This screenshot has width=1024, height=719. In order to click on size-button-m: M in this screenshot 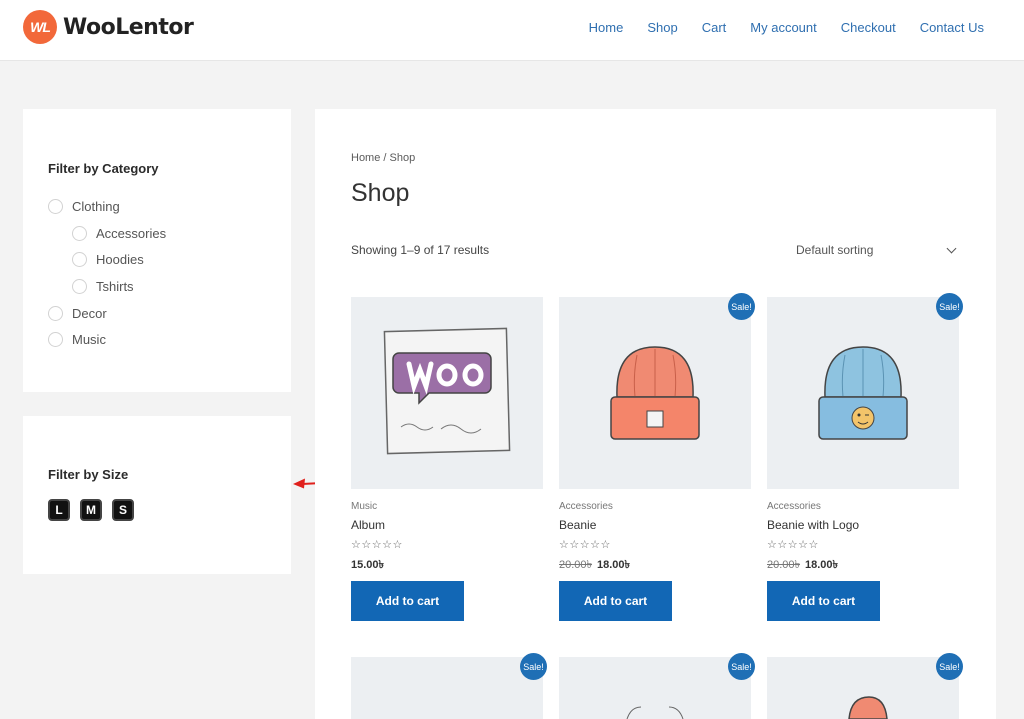, I will do `click(91, 510)`.